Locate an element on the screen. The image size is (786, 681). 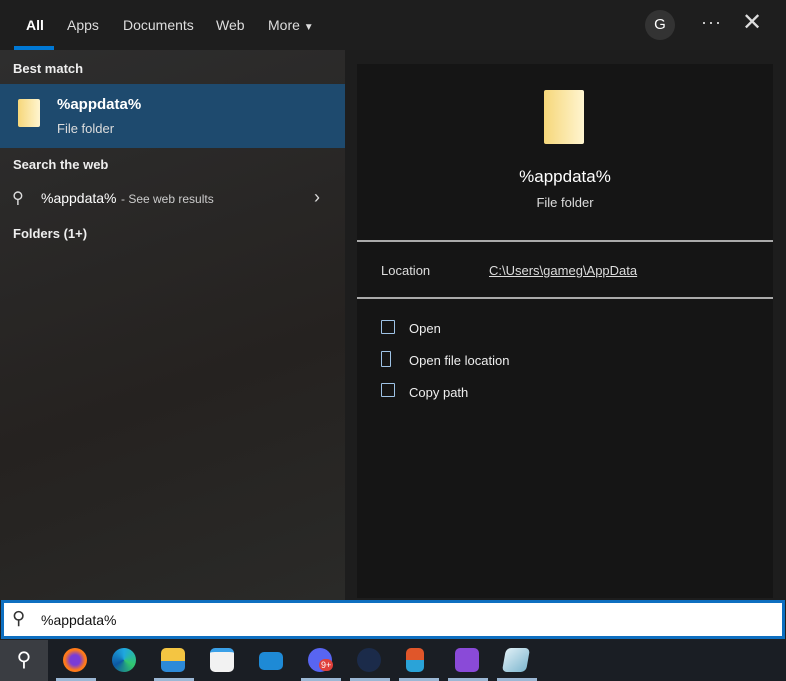
tab-more: More ▼ is located at coordinates (291, 25).